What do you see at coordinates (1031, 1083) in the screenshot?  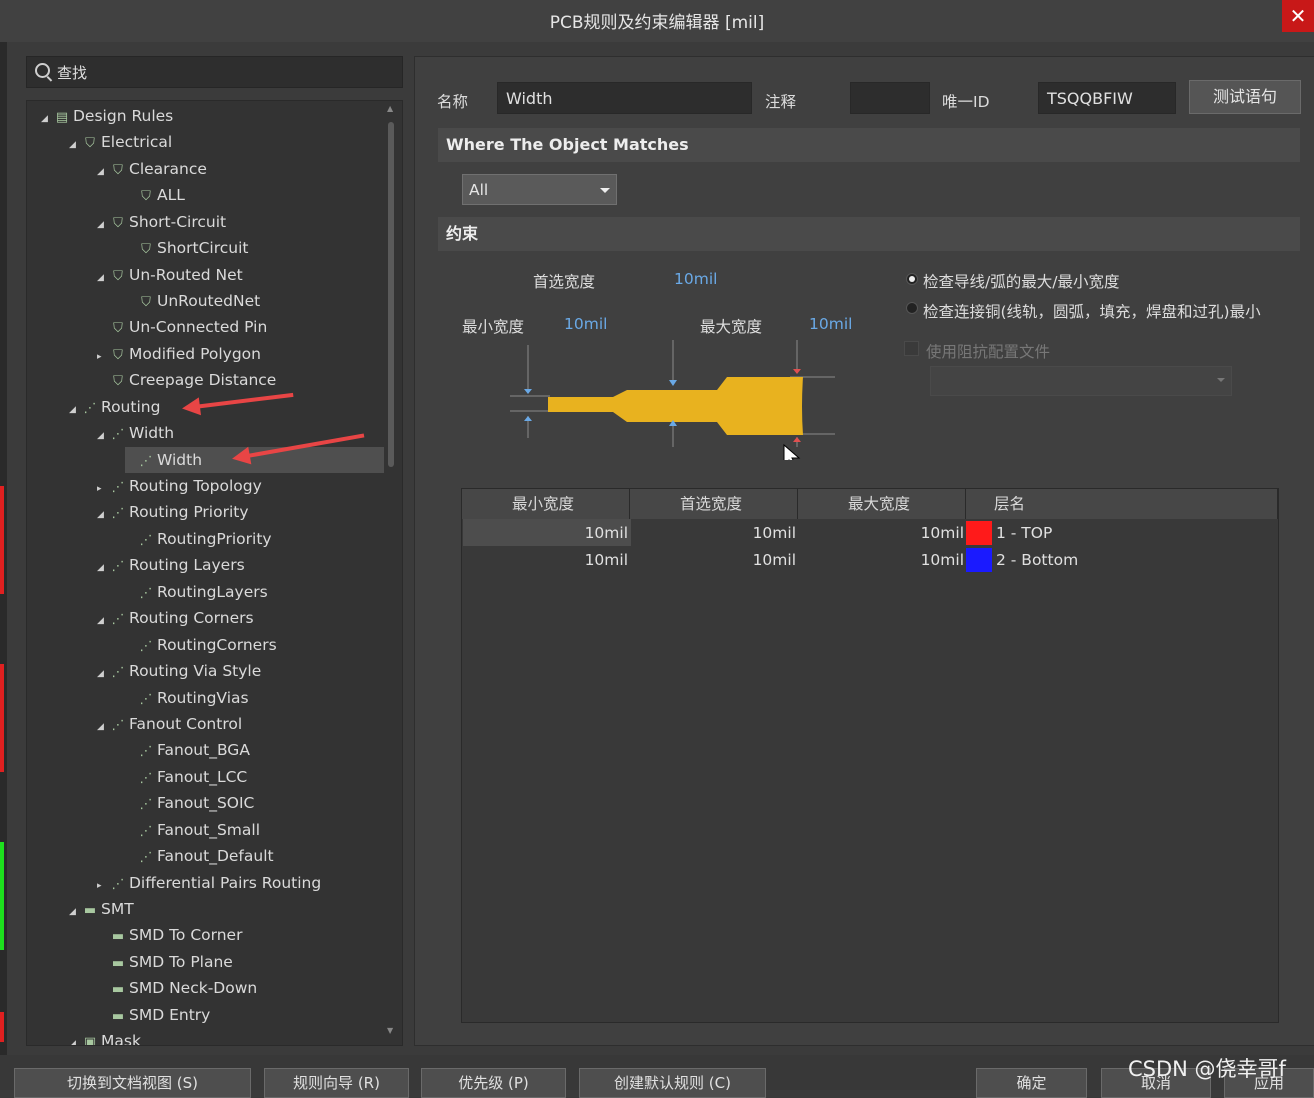 I see `ok-button: 确定` at bounding box center [1031, 1083].